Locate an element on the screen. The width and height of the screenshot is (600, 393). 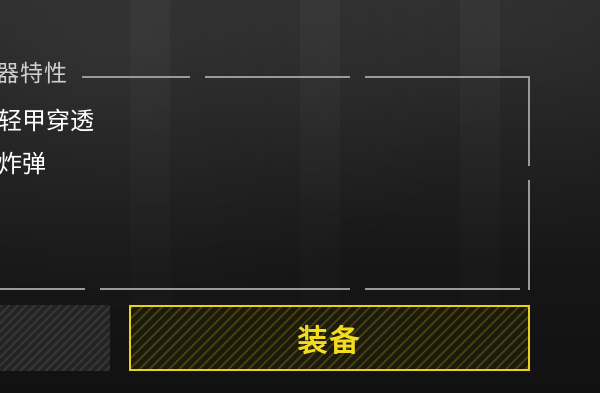
weapon-traits-title: 器特性 is located at coordinates (34, 74).